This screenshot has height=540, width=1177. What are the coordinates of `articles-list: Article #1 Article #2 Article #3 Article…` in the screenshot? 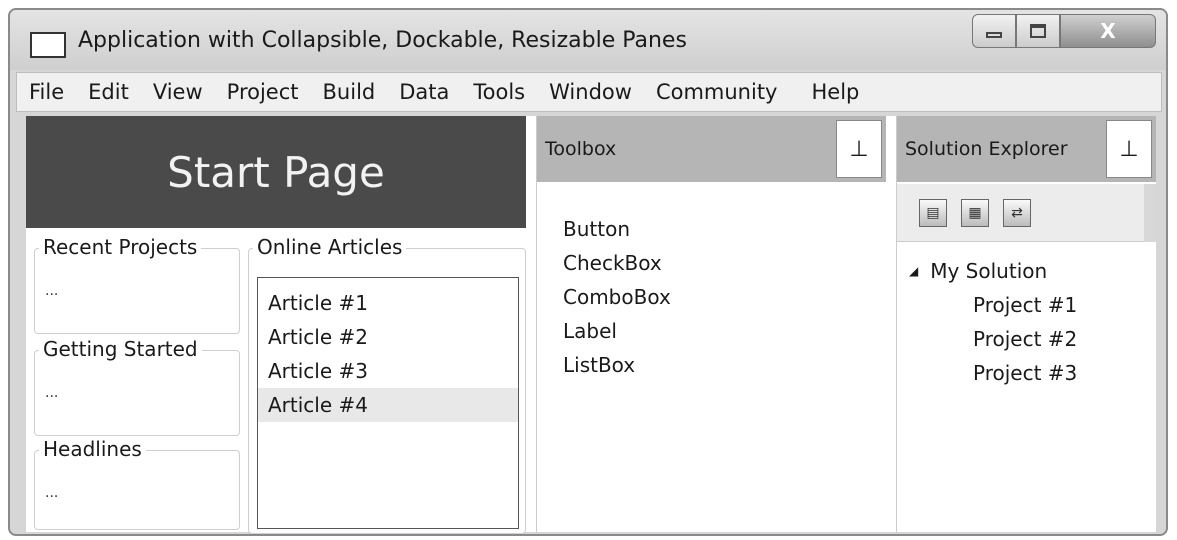 It's located at (388, 403).